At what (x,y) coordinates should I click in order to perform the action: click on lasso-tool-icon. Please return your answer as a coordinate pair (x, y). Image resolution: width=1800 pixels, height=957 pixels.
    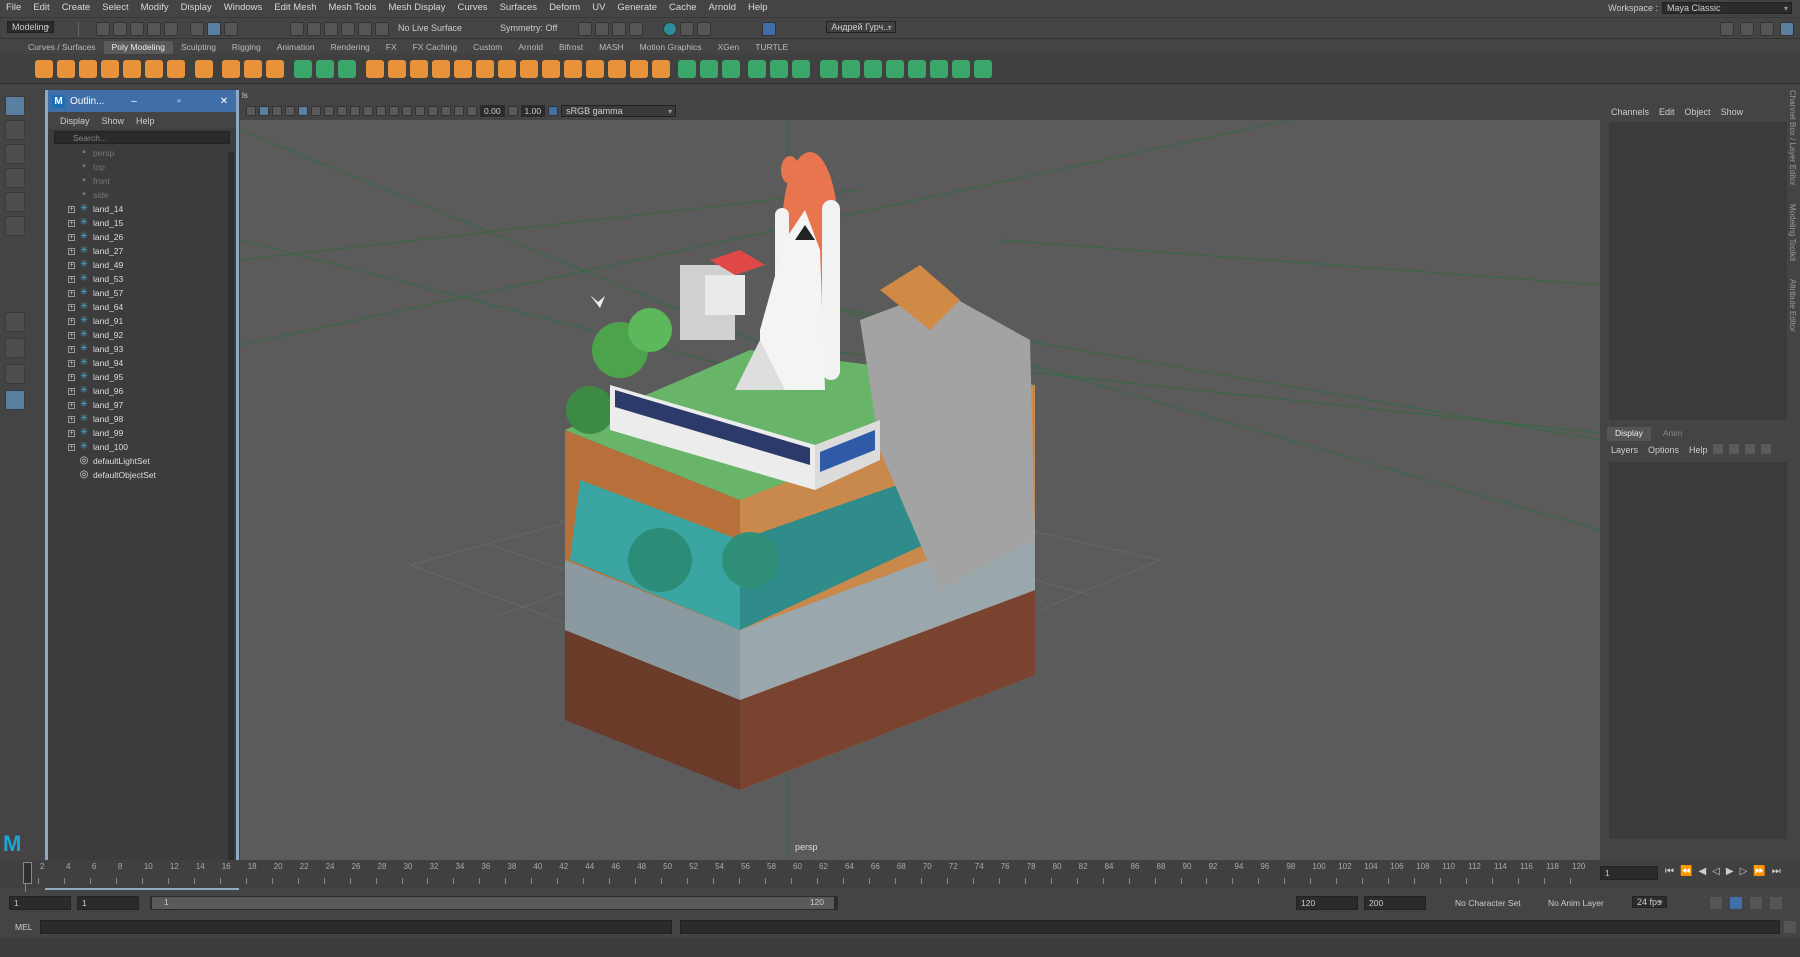
    Looking at the image, I should click on (15, 130).